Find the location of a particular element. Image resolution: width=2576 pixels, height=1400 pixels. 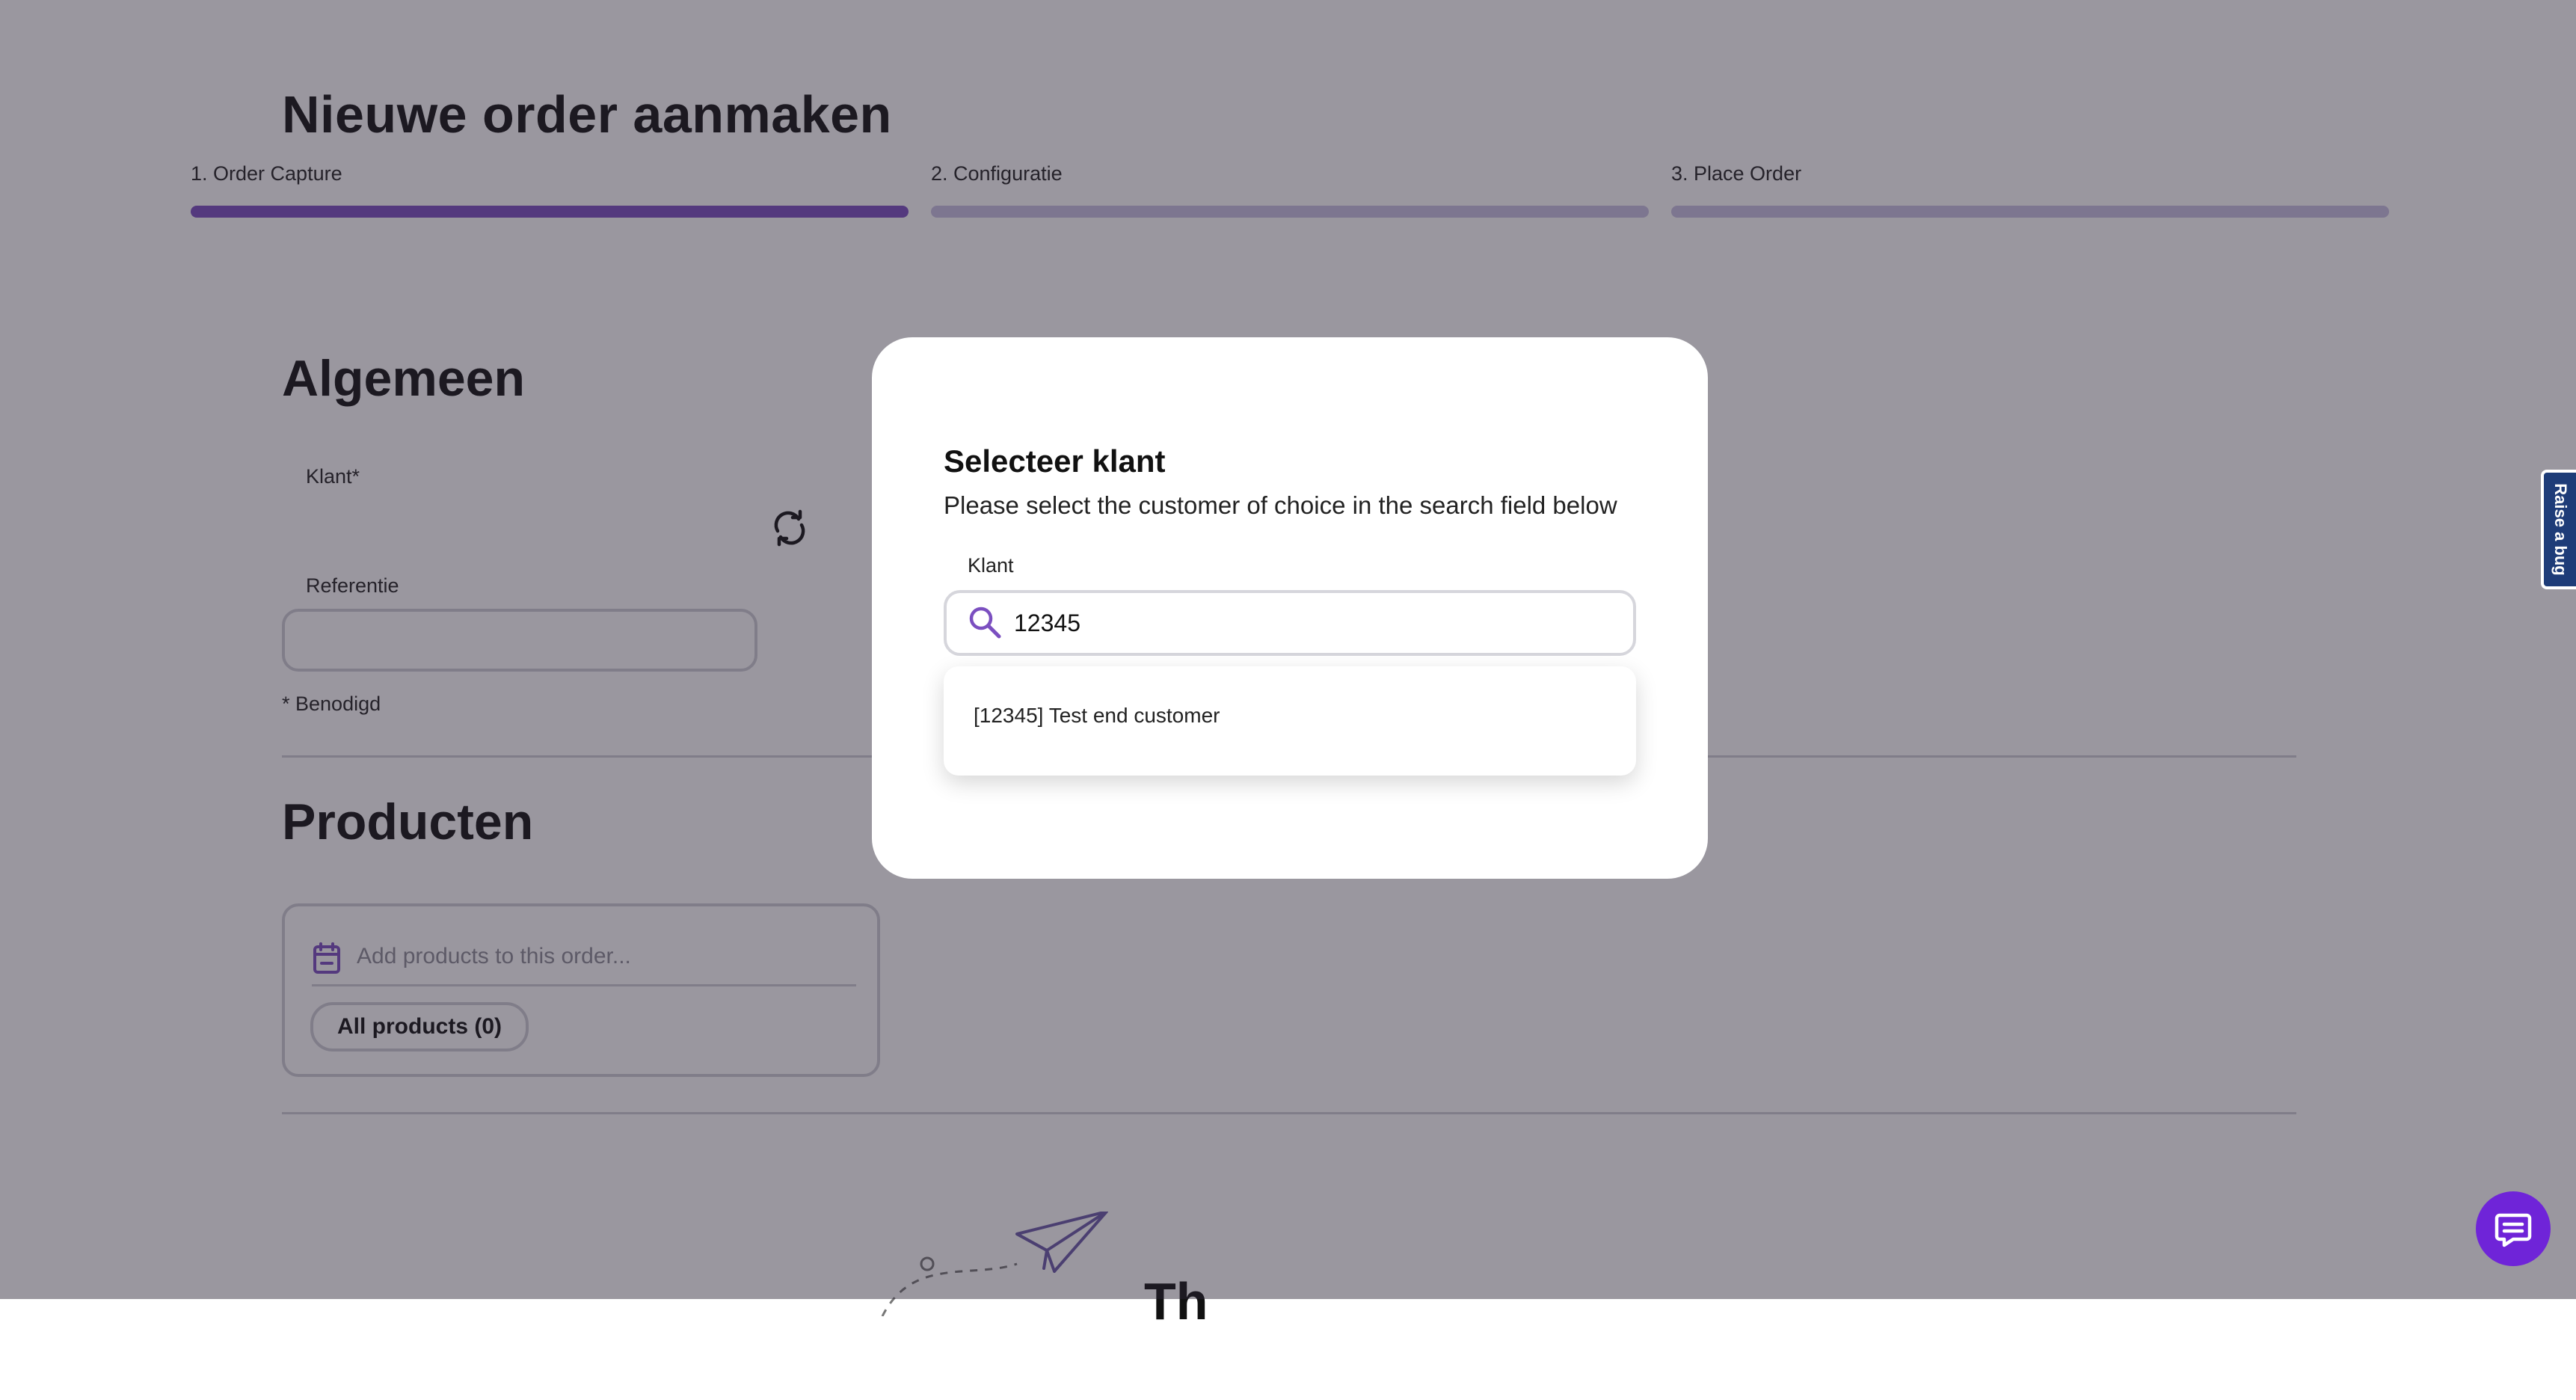

raise-bug-tab: Raise a bug is located at coordinates (2558, 529).